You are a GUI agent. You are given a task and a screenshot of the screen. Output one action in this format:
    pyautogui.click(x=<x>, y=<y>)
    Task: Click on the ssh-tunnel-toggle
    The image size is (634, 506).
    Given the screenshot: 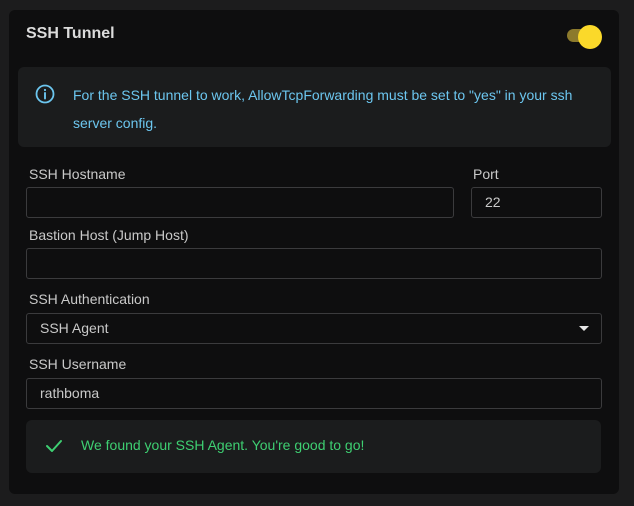 What is the action you would take?
    pyautogui.click(x=584, y=37)
    